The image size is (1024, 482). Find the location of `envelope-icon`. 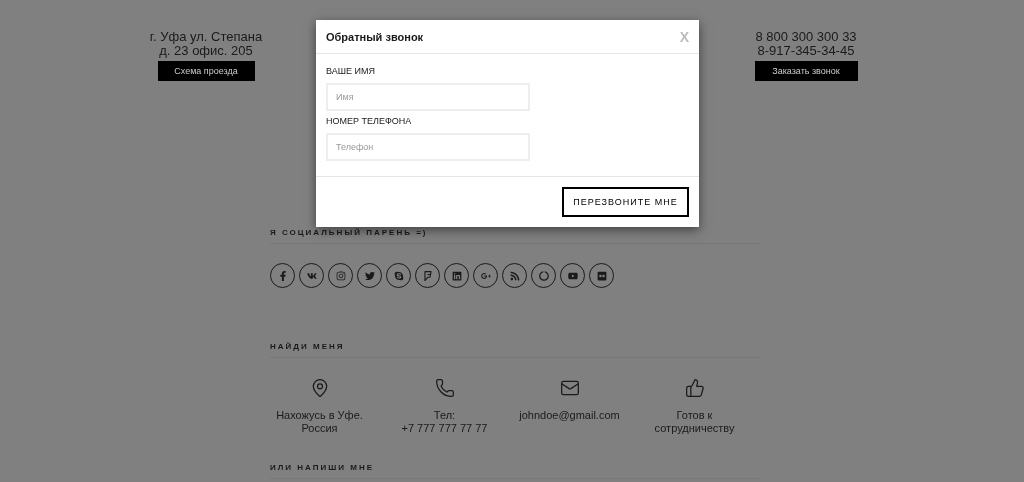

envelope-icon is located at coordinates (569, 388).